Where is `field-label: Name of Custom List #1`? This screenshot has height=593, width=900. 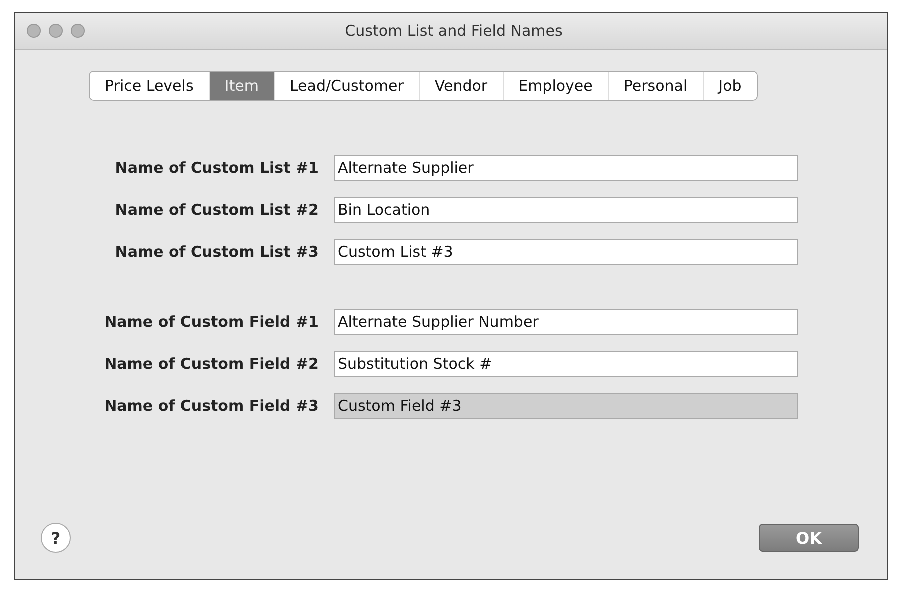 field-label: Name of Custom List #1 is located at coordinates (216, 168).